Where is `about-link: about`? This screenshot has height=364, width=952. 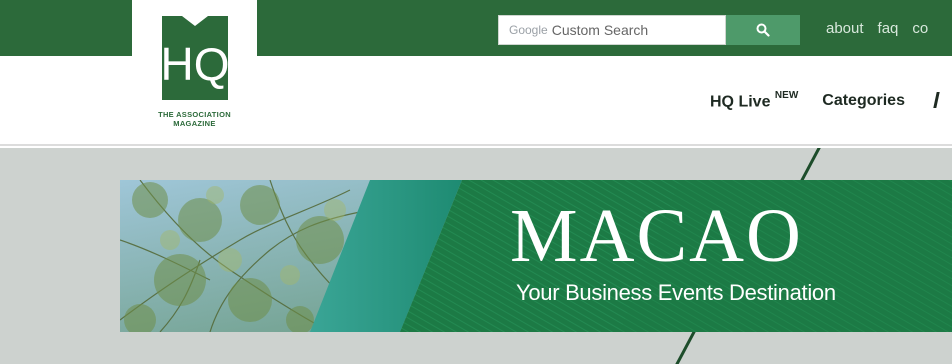 about-link: about is located at coordinates (845, 28).